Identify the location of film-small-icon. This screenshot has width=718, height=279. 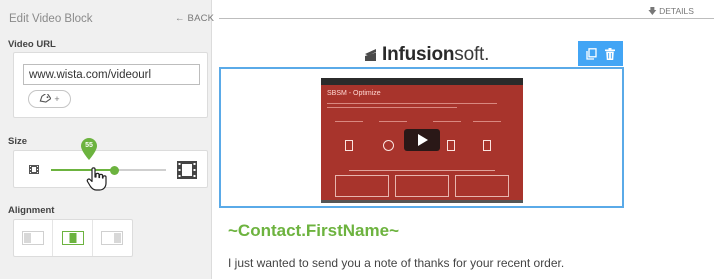
(34, 169).